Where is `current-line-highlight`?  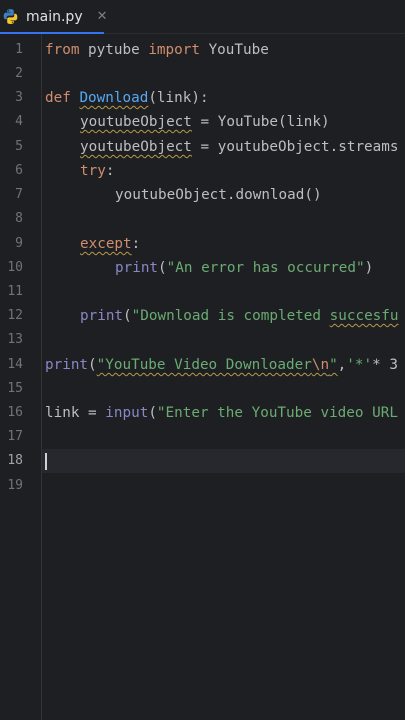
current-line-highlight is located at coordinates (202, 461).